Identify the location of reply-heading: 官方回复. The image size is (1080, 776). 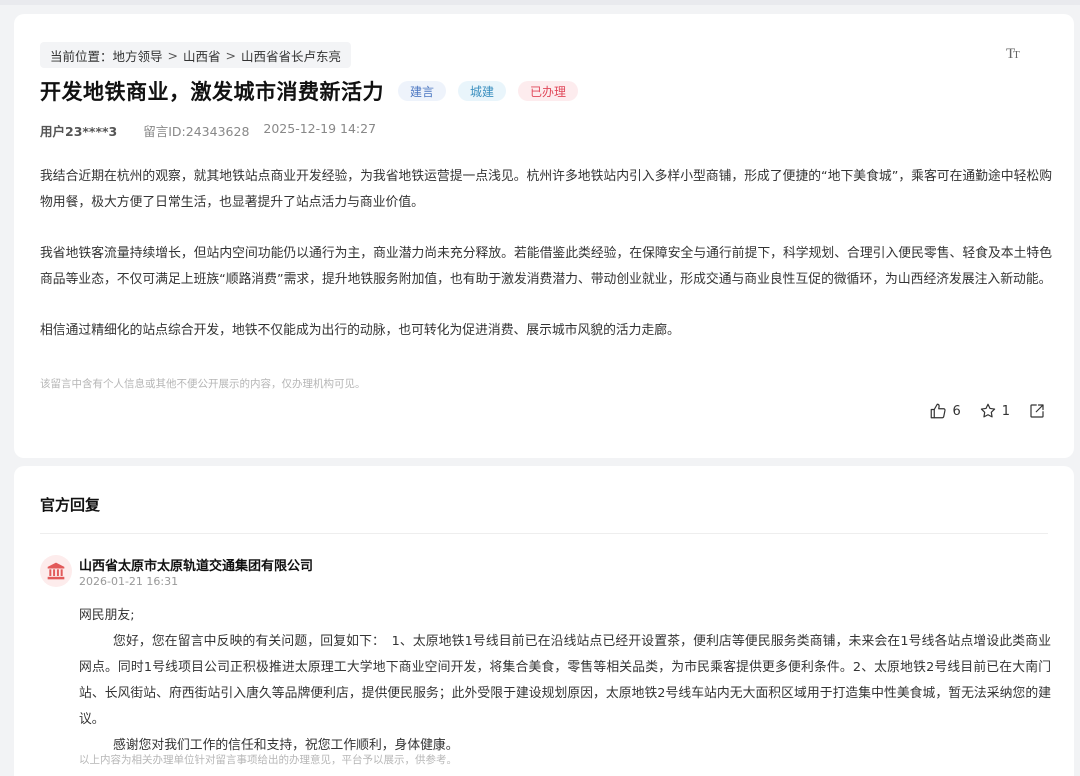
(70, 505).